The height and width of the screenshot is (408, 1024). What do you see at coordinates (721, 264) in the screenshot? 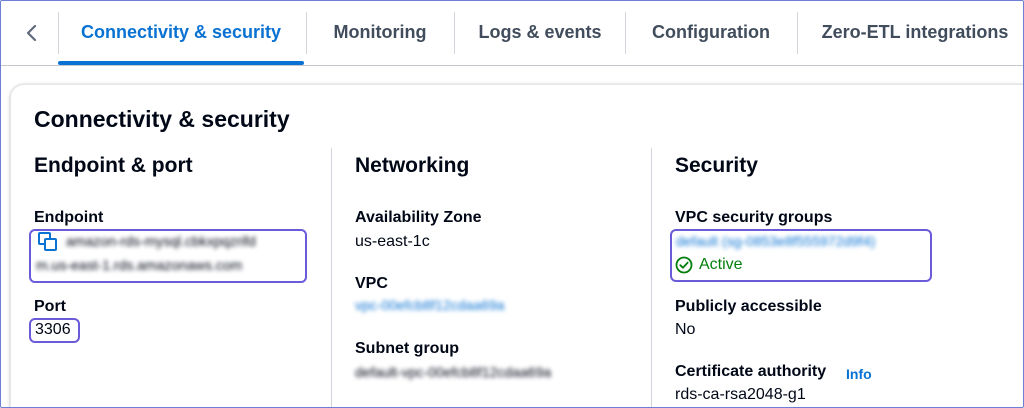
I see `status-text: Active` at bounding box center [721, 264].